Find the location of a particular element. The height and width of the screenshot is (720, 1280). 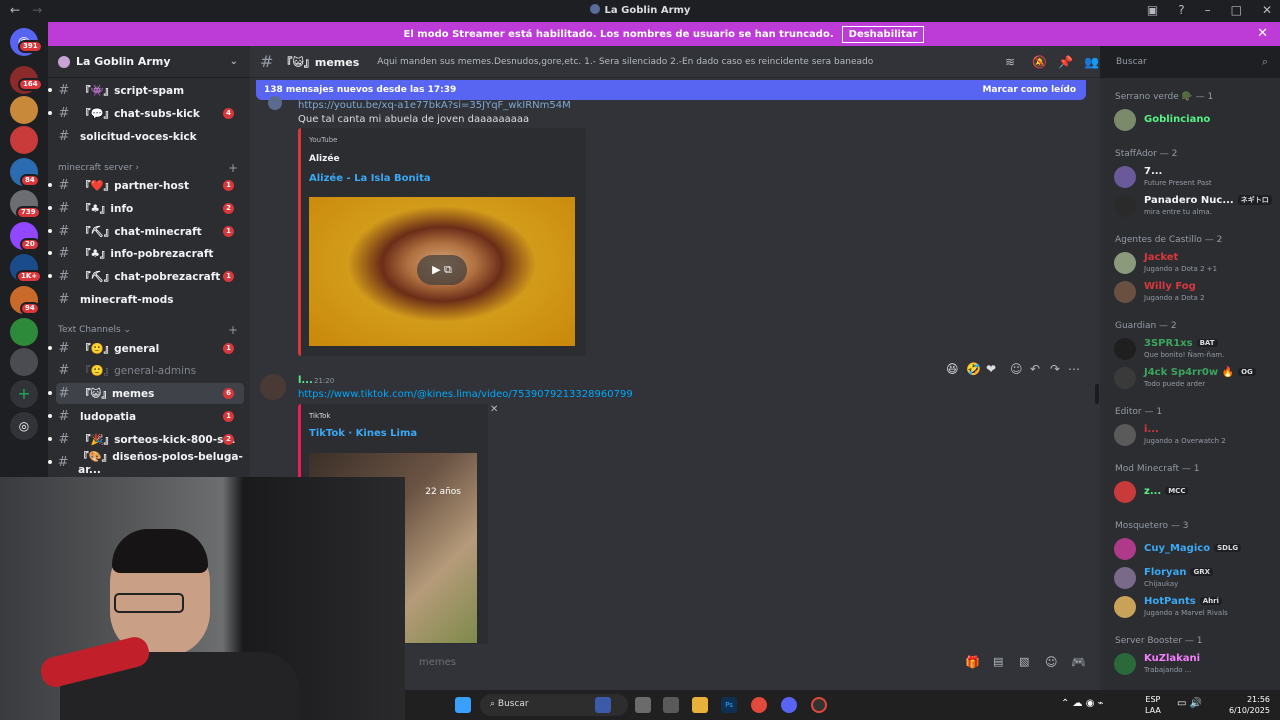

channel-item: # 『🙂』general-admins is located at coordinates (150, 370).